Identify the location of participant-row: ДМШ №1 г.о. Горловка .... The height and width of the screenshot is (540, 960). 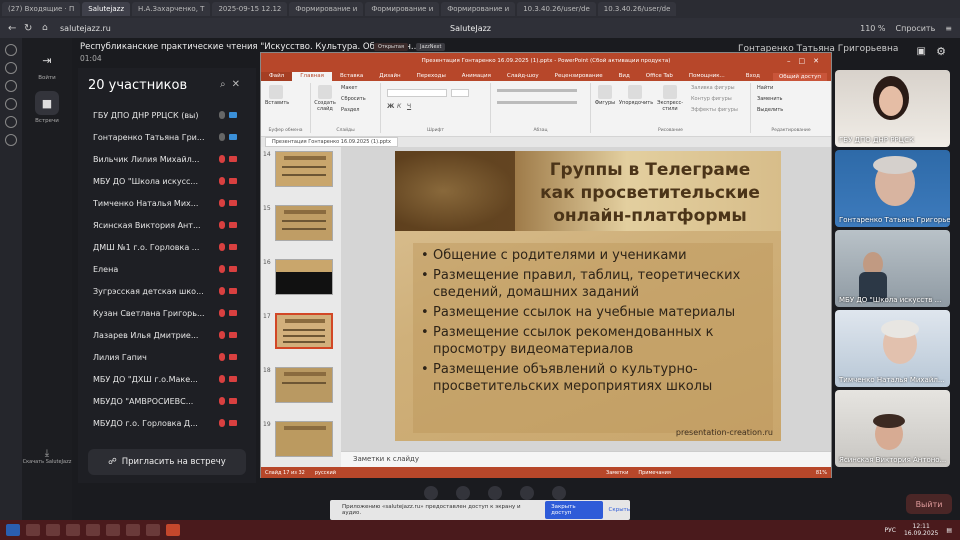
(173, 247).